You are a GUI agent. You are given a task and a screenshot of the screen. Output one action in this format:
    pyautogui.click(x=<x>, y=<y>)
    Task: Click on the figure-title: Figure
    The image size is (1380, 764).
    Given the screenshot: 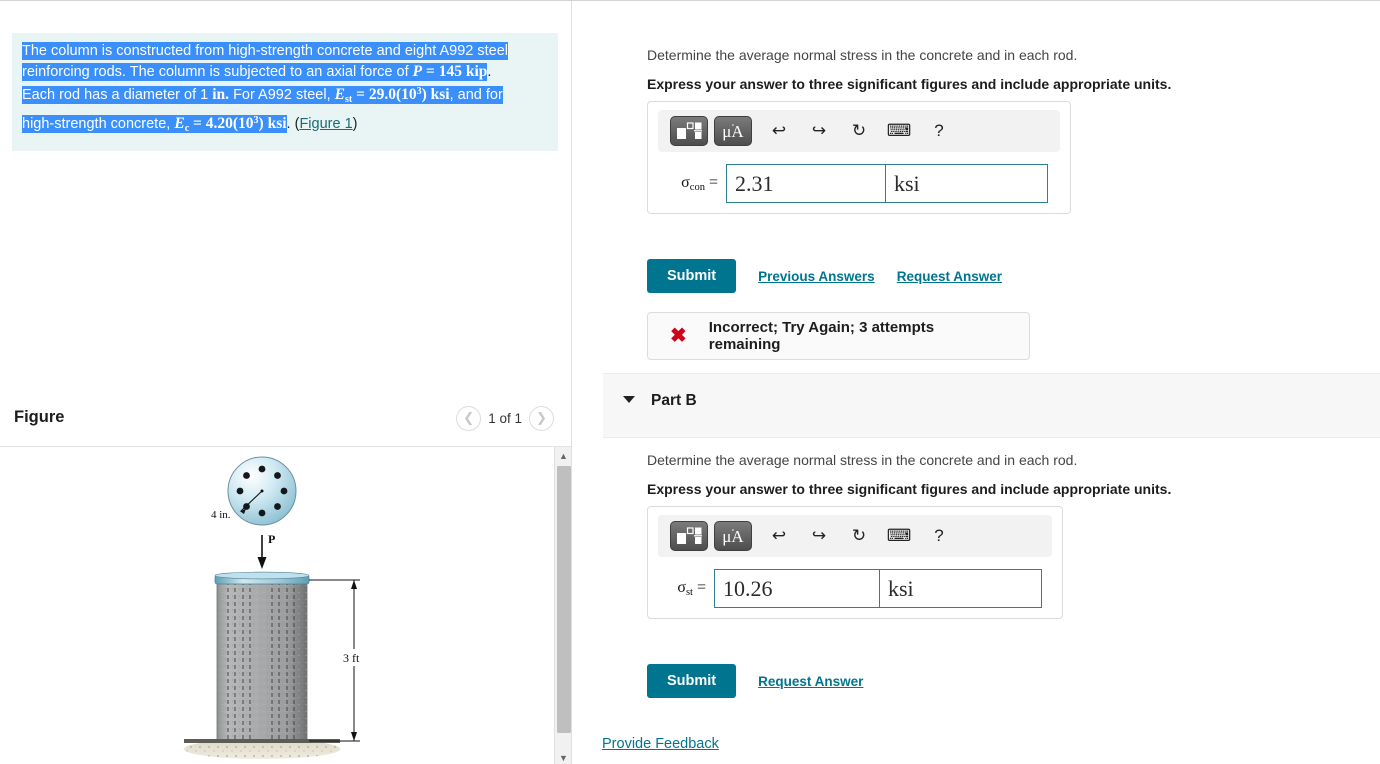 What is the action you would take?
    pyautogui.click(x=39, y=417)
    